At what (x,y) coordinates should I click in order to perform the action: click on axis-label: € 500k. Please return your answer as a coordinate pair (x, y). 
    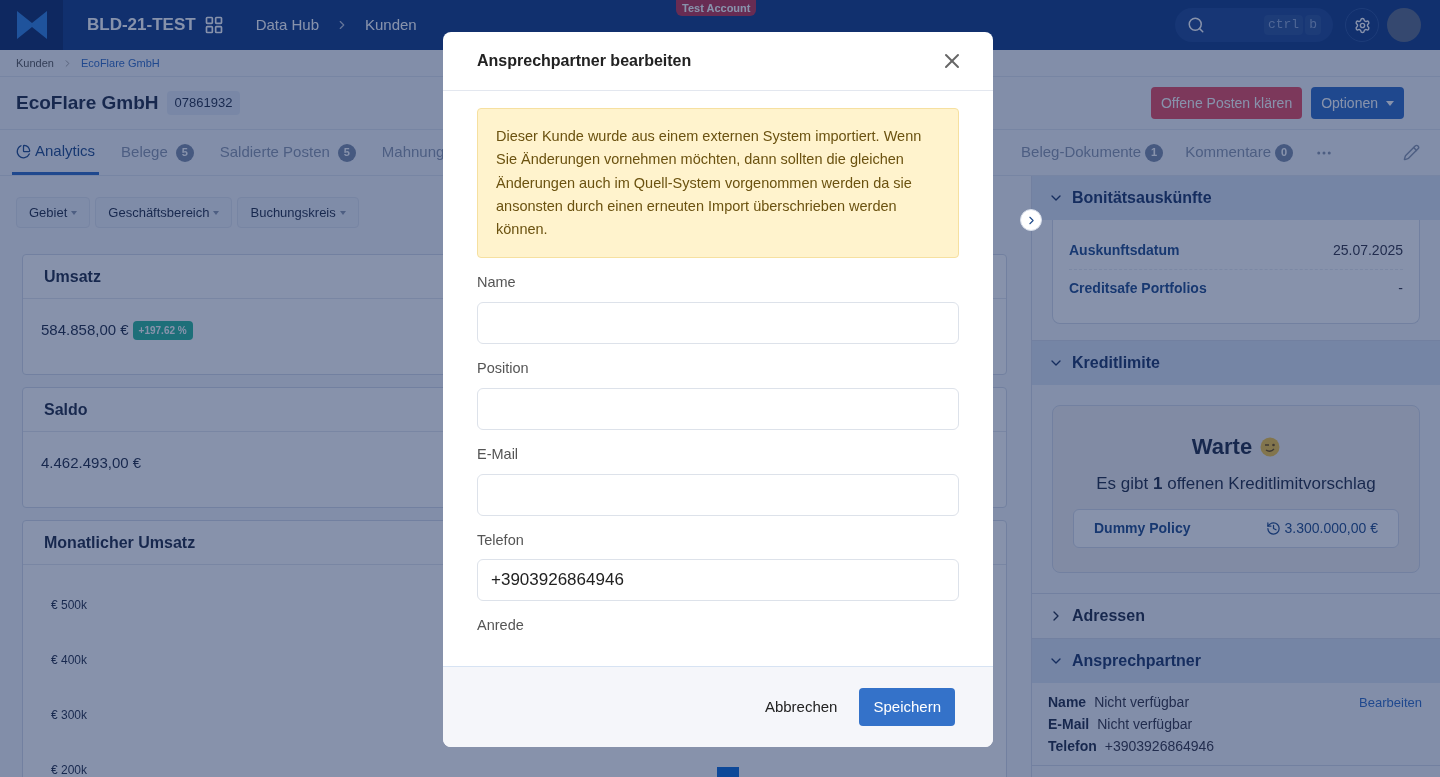
    Looking at the image, I should click on (69, 605).